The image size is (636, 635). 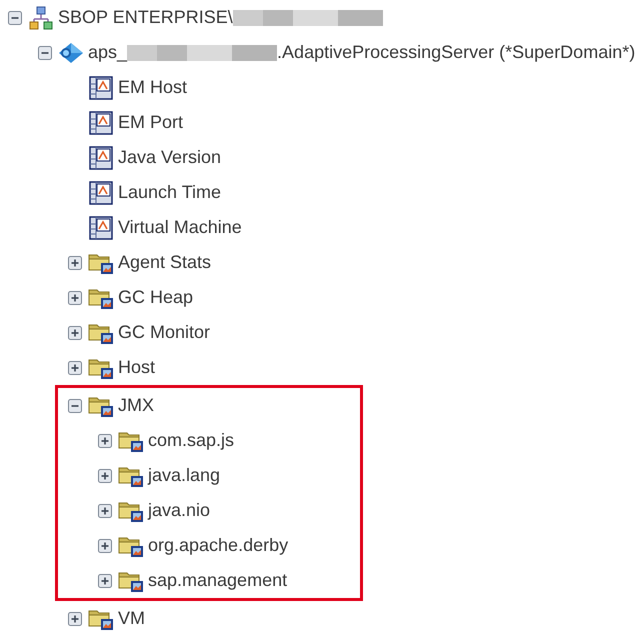 What do you see at coordinates (131, 618) in the screenshot?
I see `tree-item-label: VM` at bounding box center [131, 618].